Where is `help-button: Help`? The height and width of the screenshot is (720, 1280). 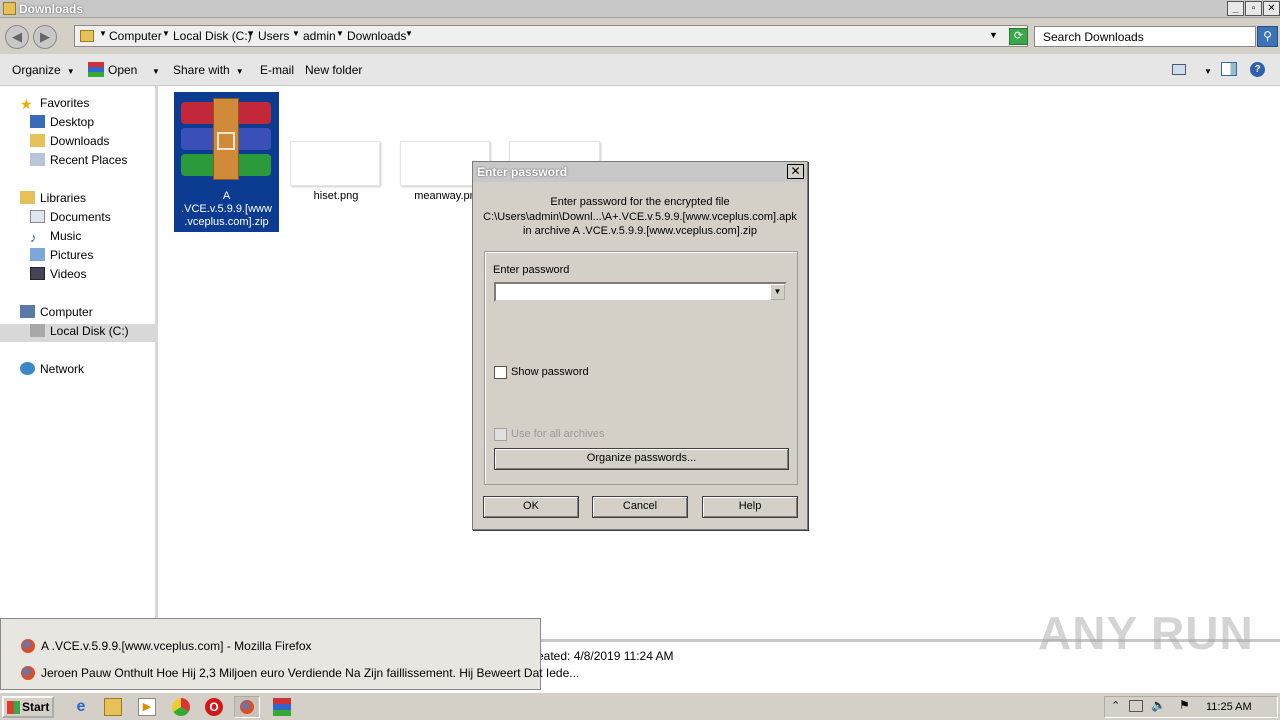 help-button: Help is located at coordinates (750, 507).